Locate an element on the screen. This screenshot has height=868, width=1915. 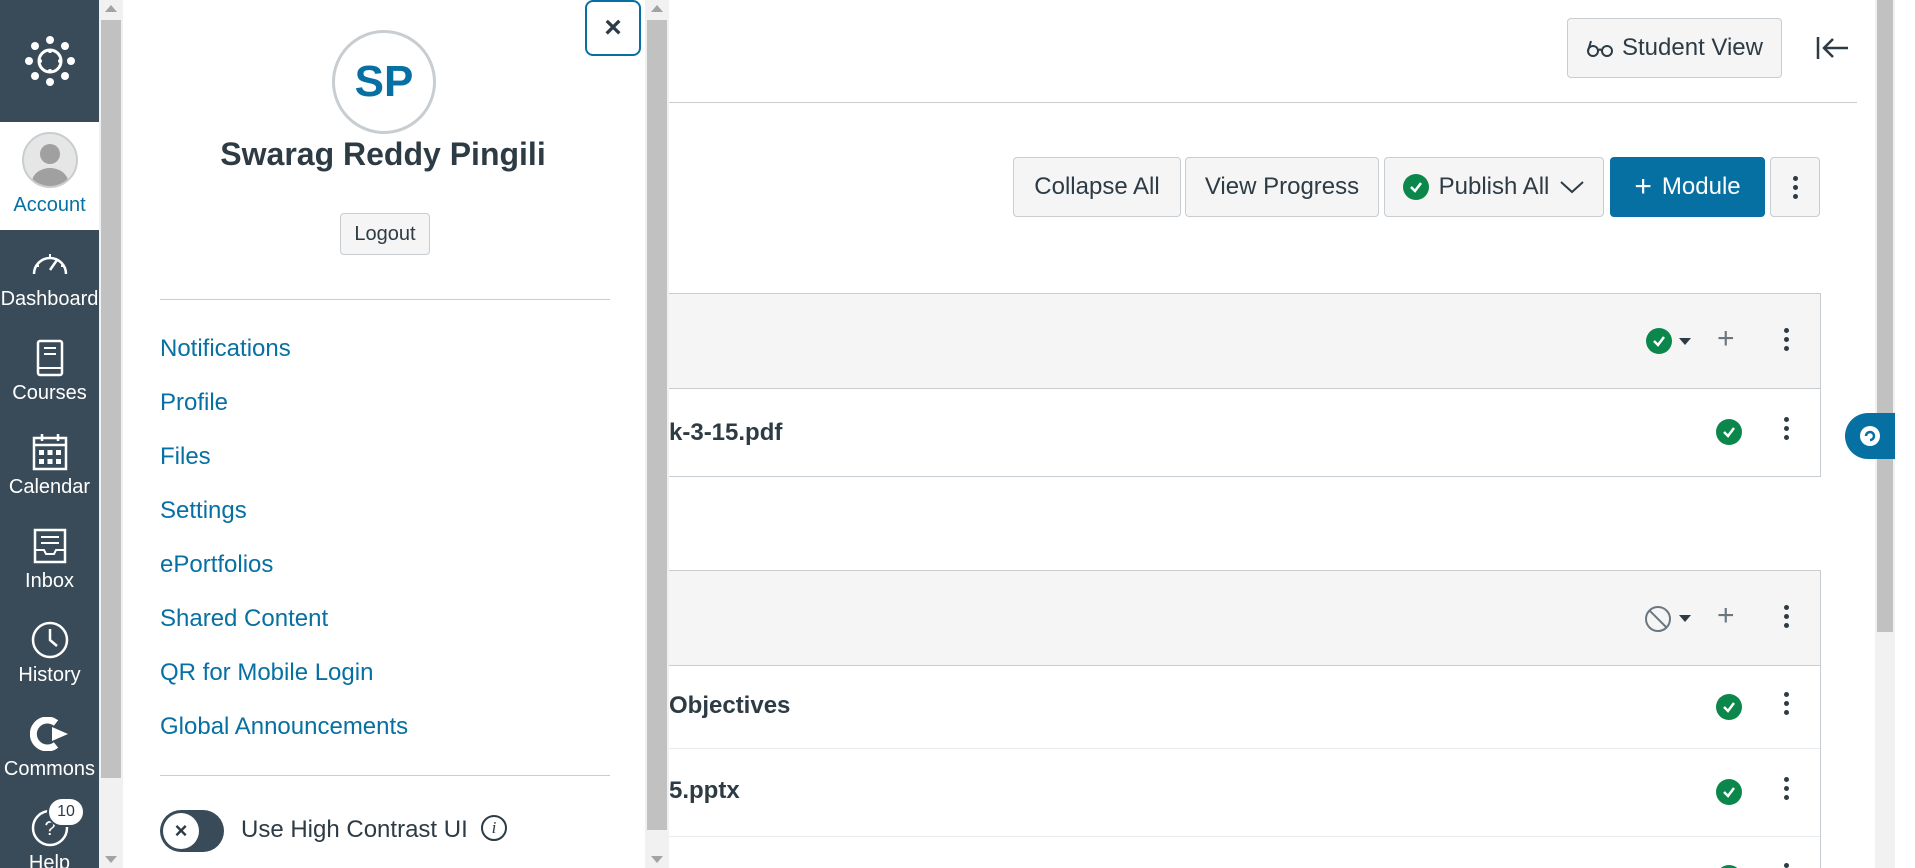
chat-icon is located at coordinates (1870, 436).